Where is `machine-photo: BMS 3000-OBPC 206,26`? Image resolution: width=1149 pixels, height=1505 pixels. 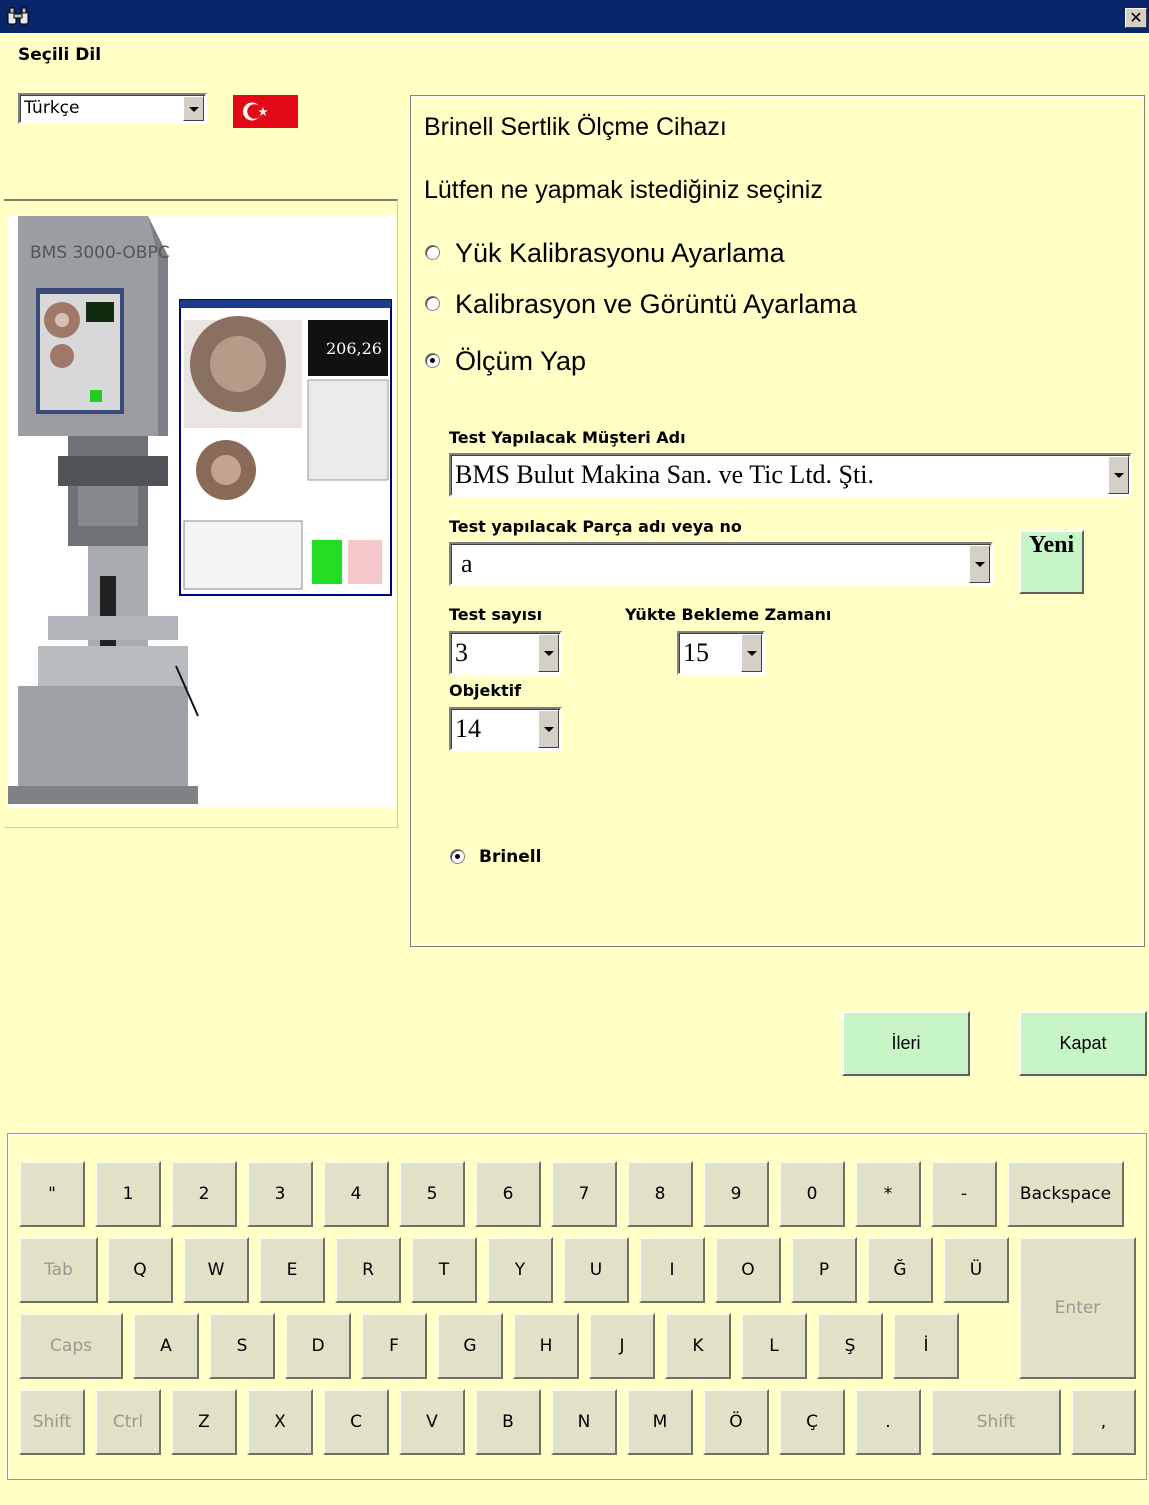
machine-photo: BMS 3000-OBPC 206,26 is located at coordinates (202, 511).